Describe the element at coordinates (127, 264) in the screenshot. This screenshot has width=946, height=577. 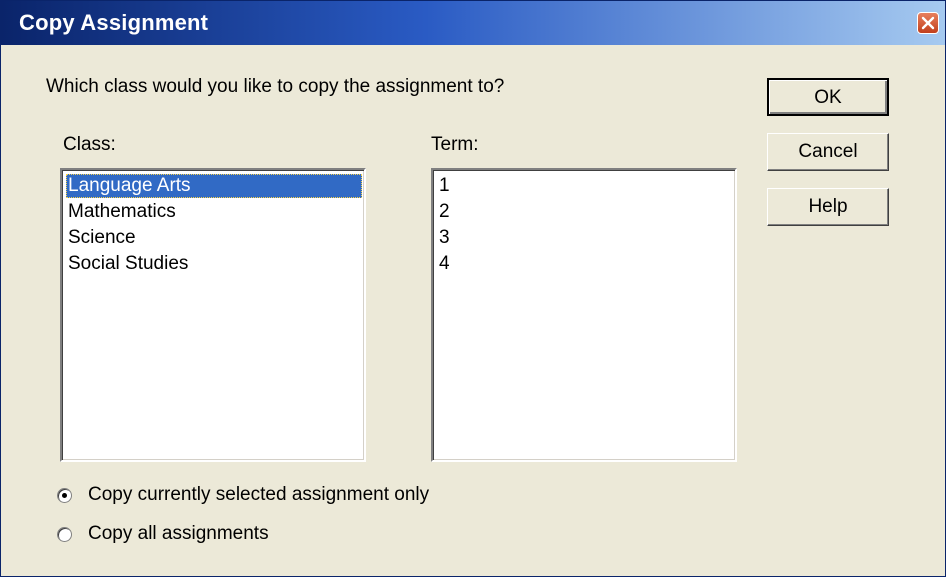
I see `class-item-social-studies: Social Studies` at that location.